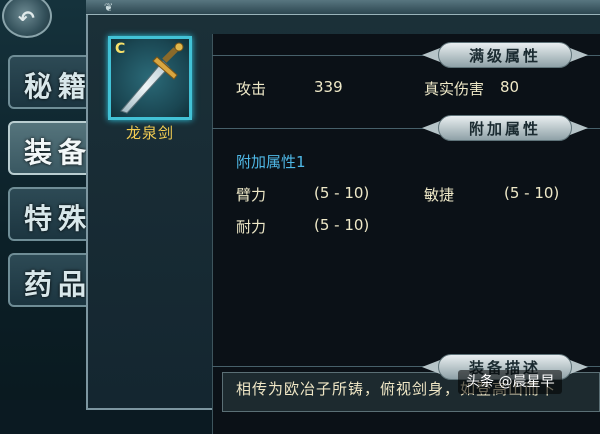 The height and width of the screenshot is (434, 600). Describe the element at coordinates (342, 225) in the screenshot. I see `stamina-value: (5 - 10)` at that location.